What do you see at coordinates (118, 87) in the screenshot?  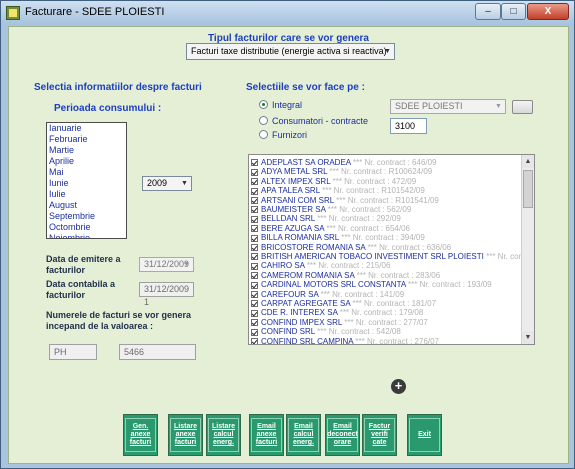 I see `selection-info-label: Selectia informatiilor despre facturi` at bounding box center [118, 87].